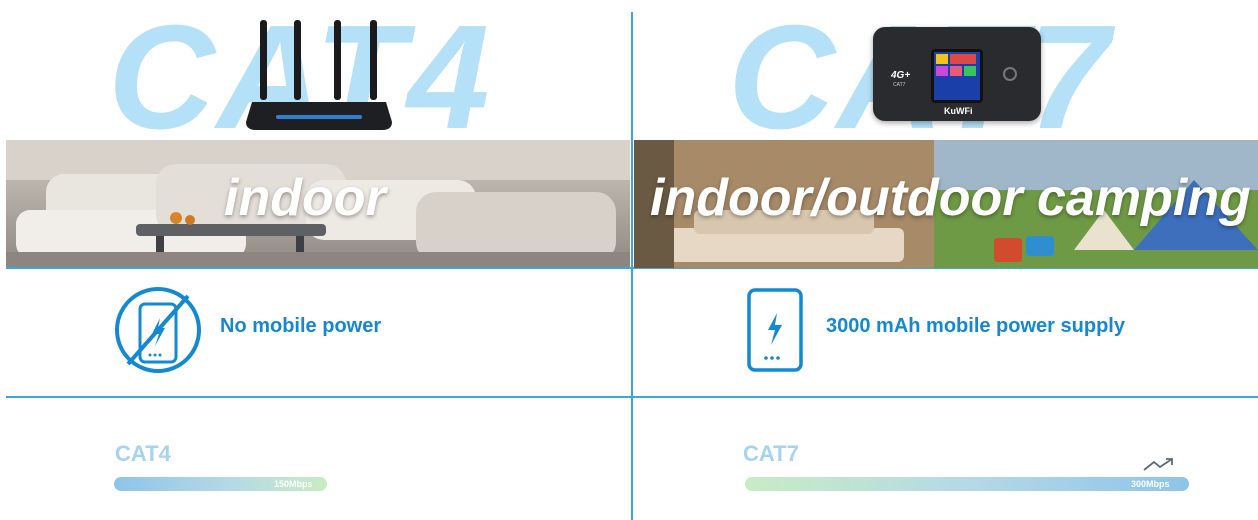 This screenshot has width=1258, height=520. Describe the element at coordinates (293, 484) in the screenshot. I see `cat4-speed-value: 150Mbps` at that location.